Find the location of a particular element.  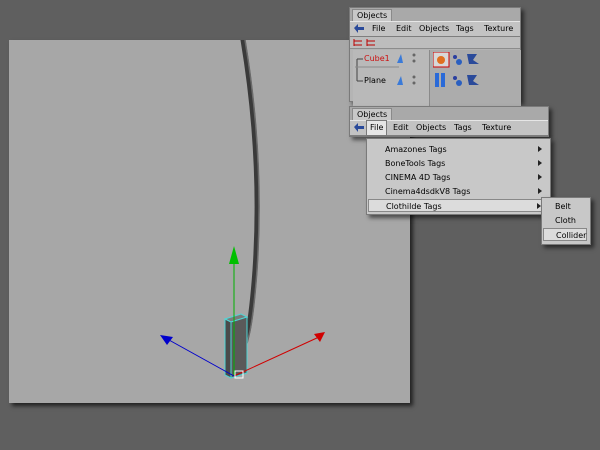

object-manager-bottom: Objects File Edit Objects Tags Texture is located at coordinates (449, 121).